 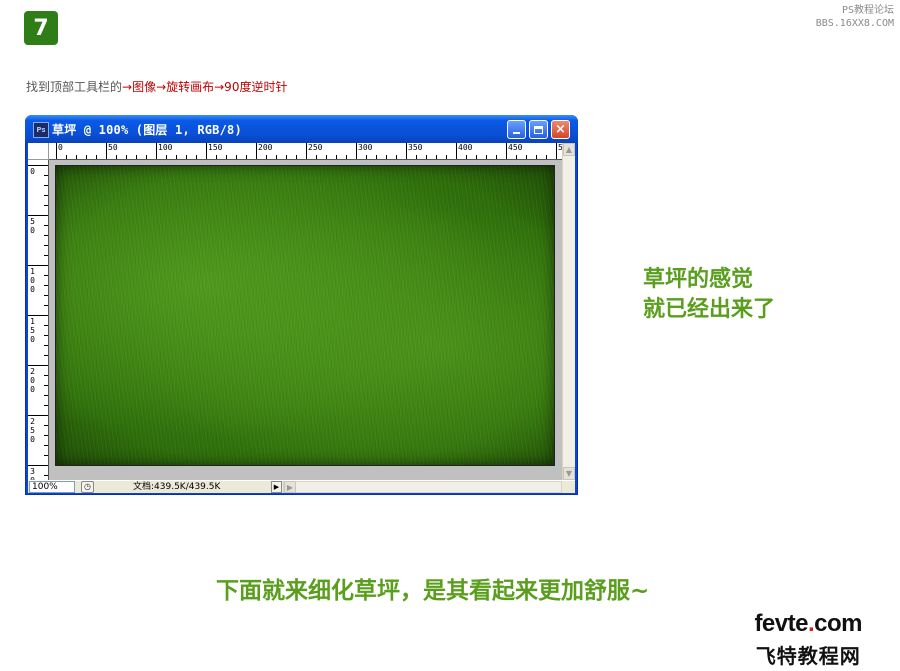 I want to click on ruler-label: 450, so click(x=515, y=147).